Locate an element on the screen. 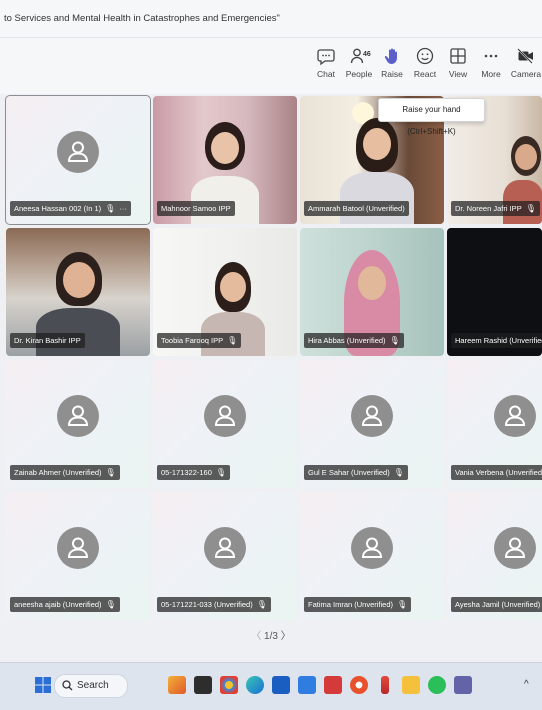 This screenshot has height=710, width=542. participant-name-tag: Gul E Sahar (Unverified) 🎙 is located at coordinates (356, 472).